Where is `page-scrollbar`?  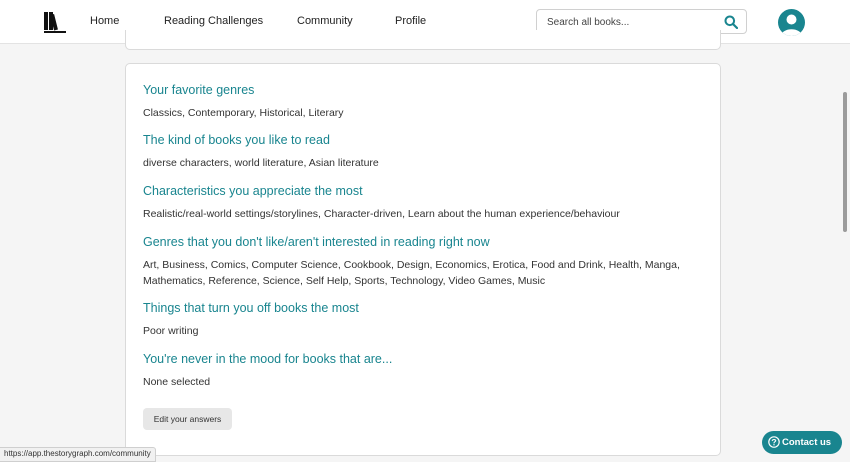 page-scrollbar is located at coordinates (845, 162).